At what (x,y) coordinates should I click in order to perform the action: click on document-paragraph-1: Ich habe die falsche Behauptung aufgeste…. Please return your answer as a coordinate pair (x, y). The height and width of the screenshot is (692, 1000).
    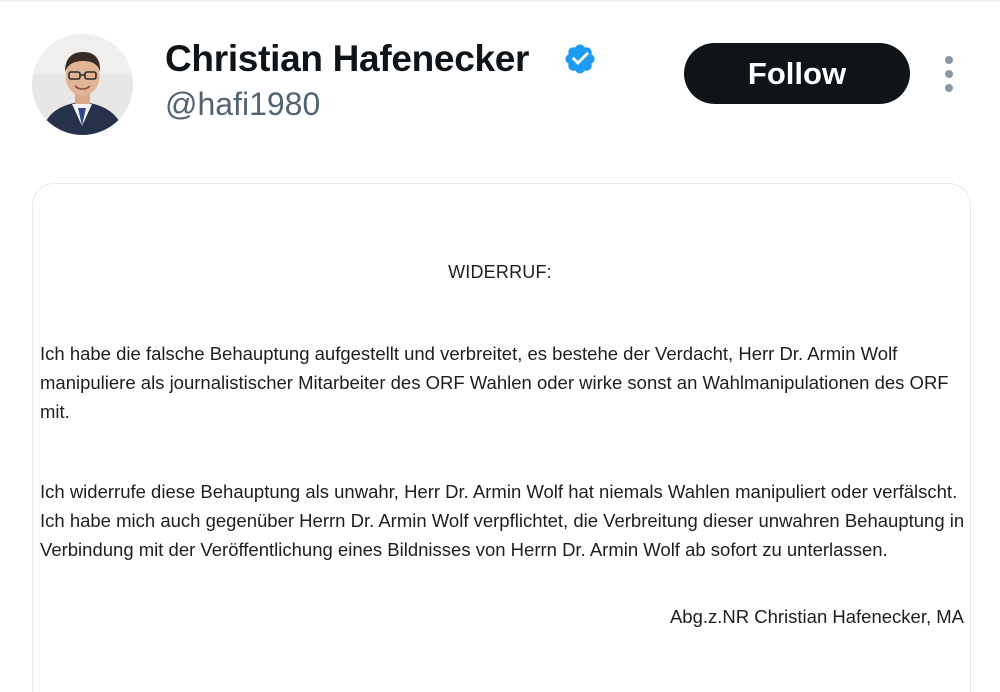
    Looking at the image, I should click on (494, 382).